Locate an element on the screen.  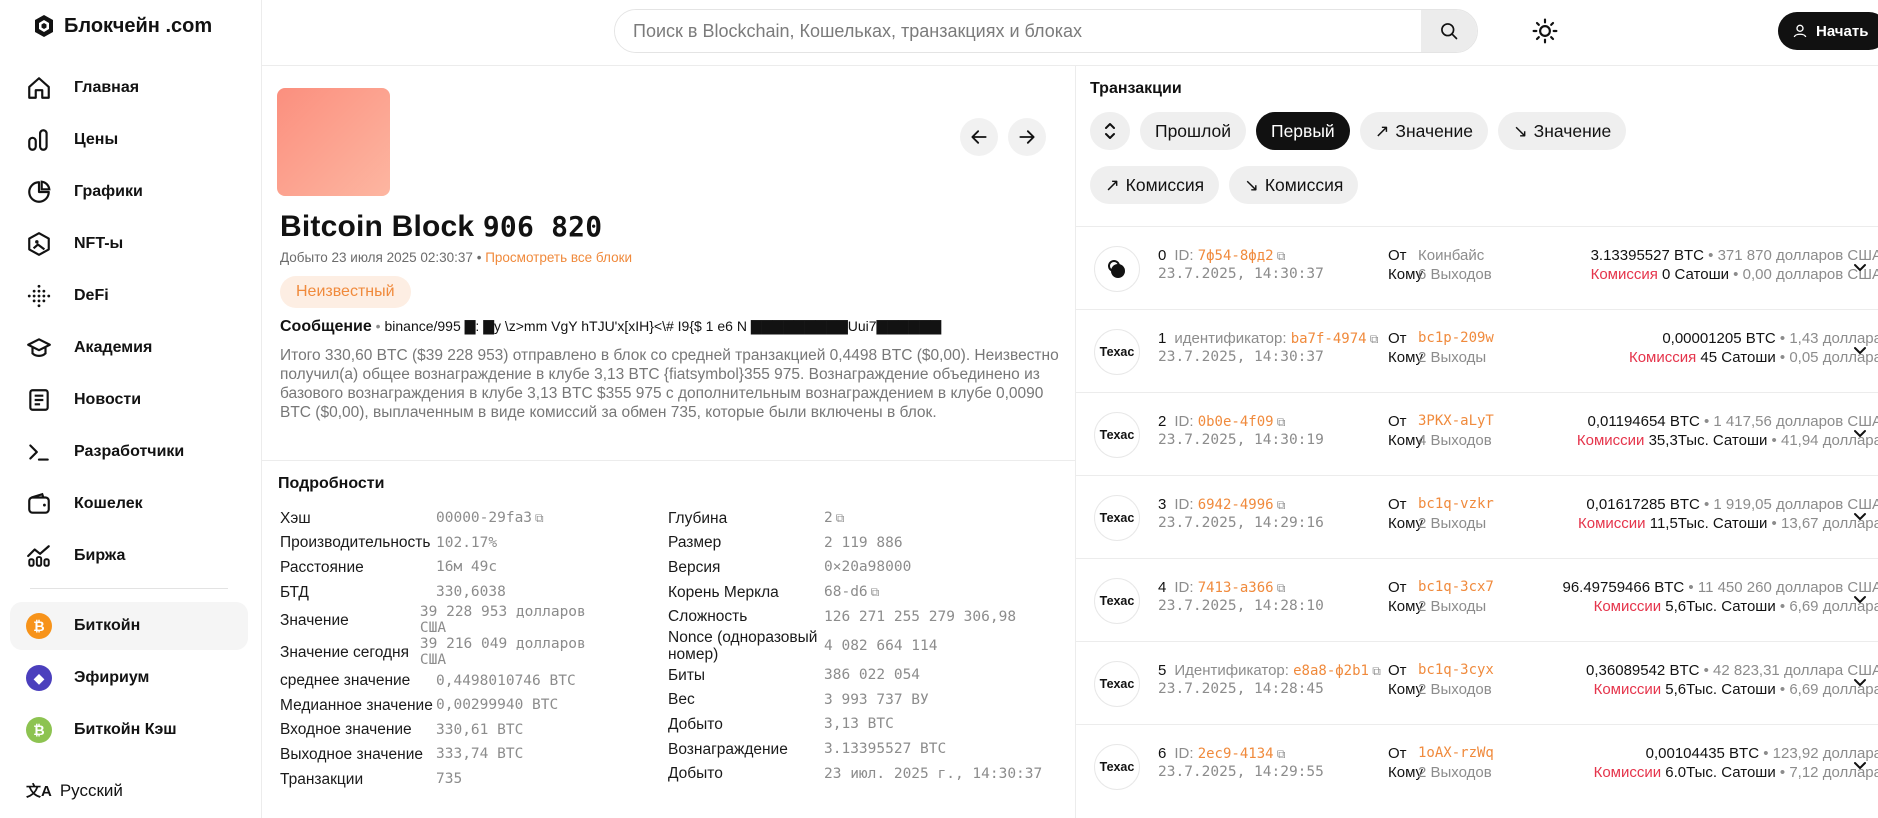
user-icon is located at coordinates (1800, 31).